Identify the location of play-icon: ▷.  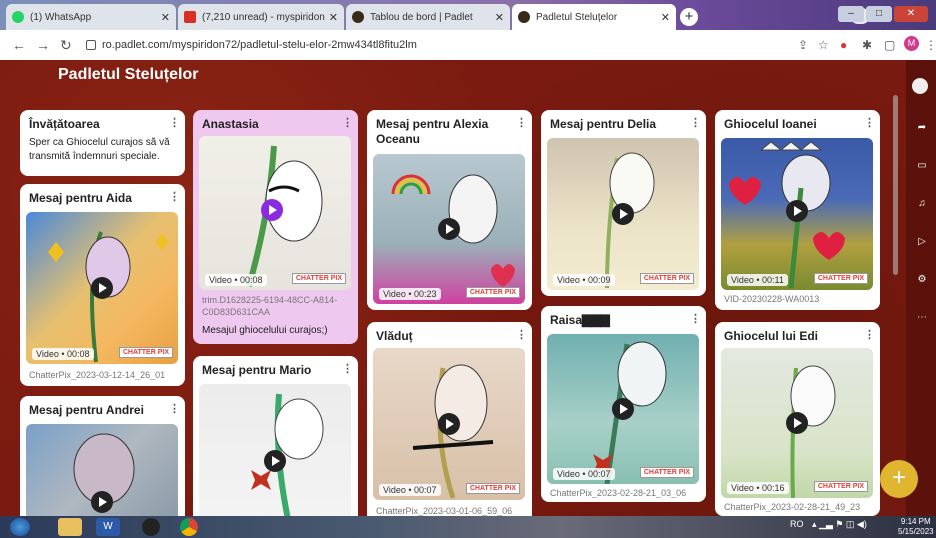
(922, 242).